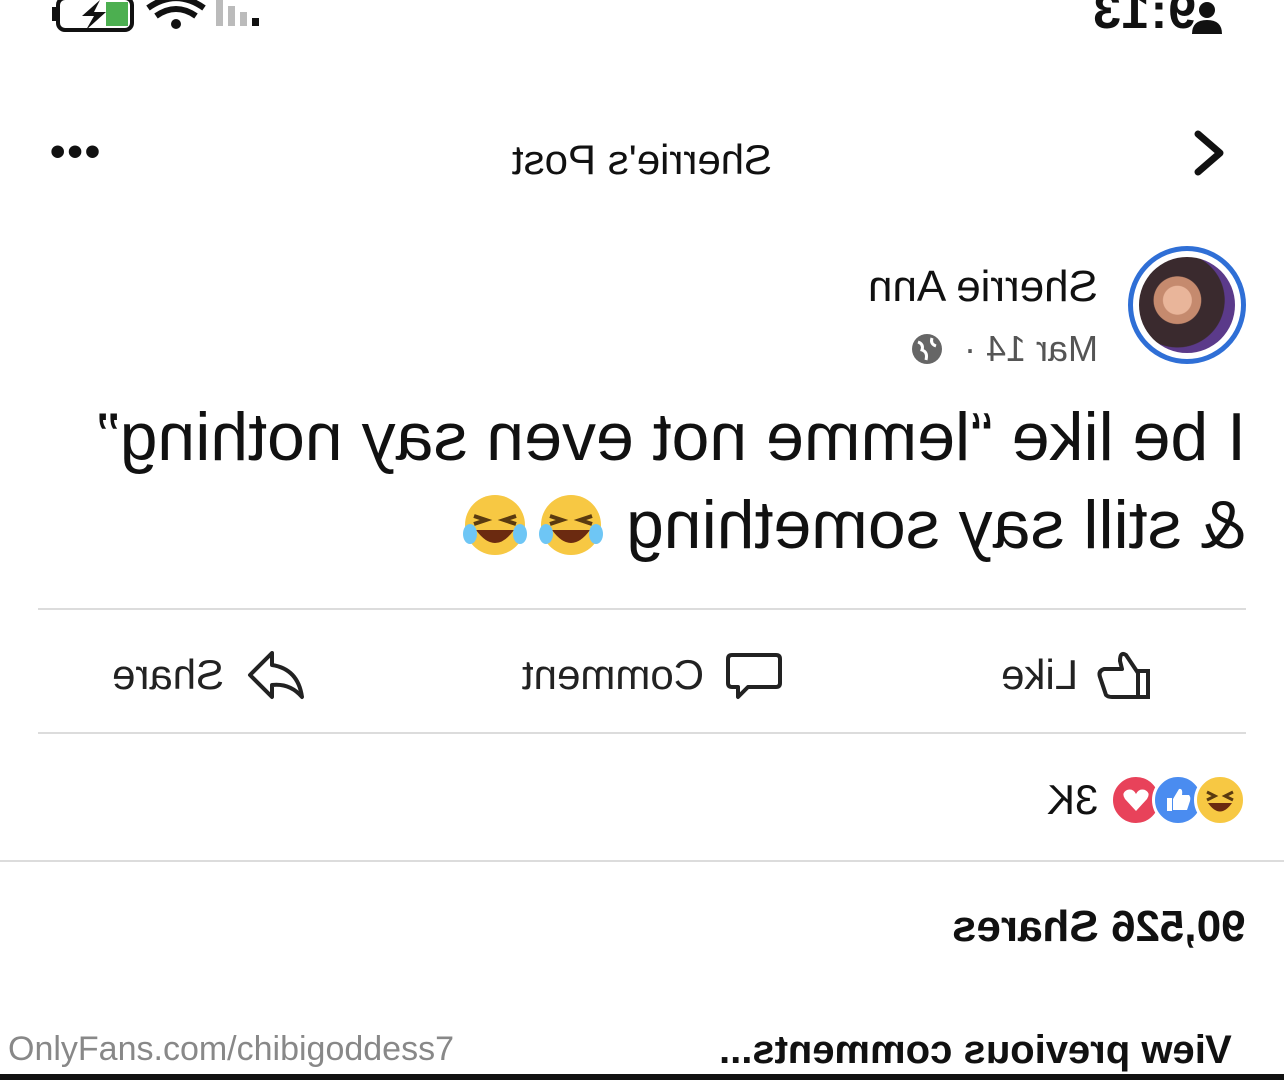 Image resolution: width=1284 pixels, height=1080 pixels. Describe the element at coordinates (1039, 674) in the screenshot. I see `like-label: Like` at that location.